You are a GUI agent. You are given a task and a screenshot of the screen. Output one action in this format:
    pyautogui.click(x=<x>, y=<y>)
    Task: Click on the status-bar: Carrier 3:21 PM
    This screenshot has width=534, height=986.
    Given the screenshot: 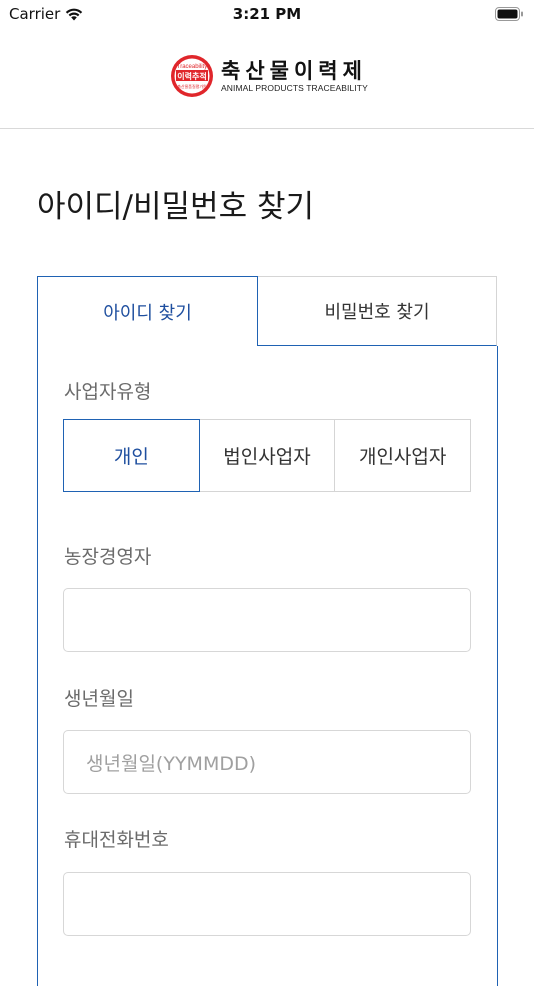 What is the action you would take?
    pyautogui.click(x=267, y=15)
    